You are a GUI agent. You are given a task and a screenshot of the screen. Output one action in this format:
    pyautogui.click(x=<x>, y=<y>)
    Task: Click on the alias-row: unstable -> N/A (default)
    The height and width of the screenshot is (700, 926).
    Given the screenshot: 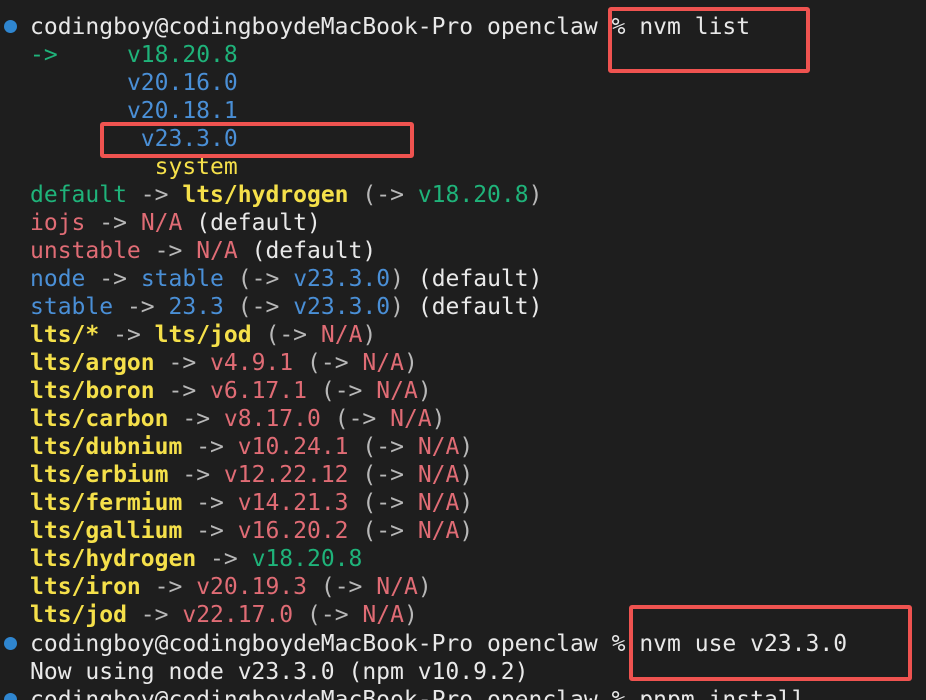 What is the action you would take?
    pyautogui.click(x=203, y=251)
    